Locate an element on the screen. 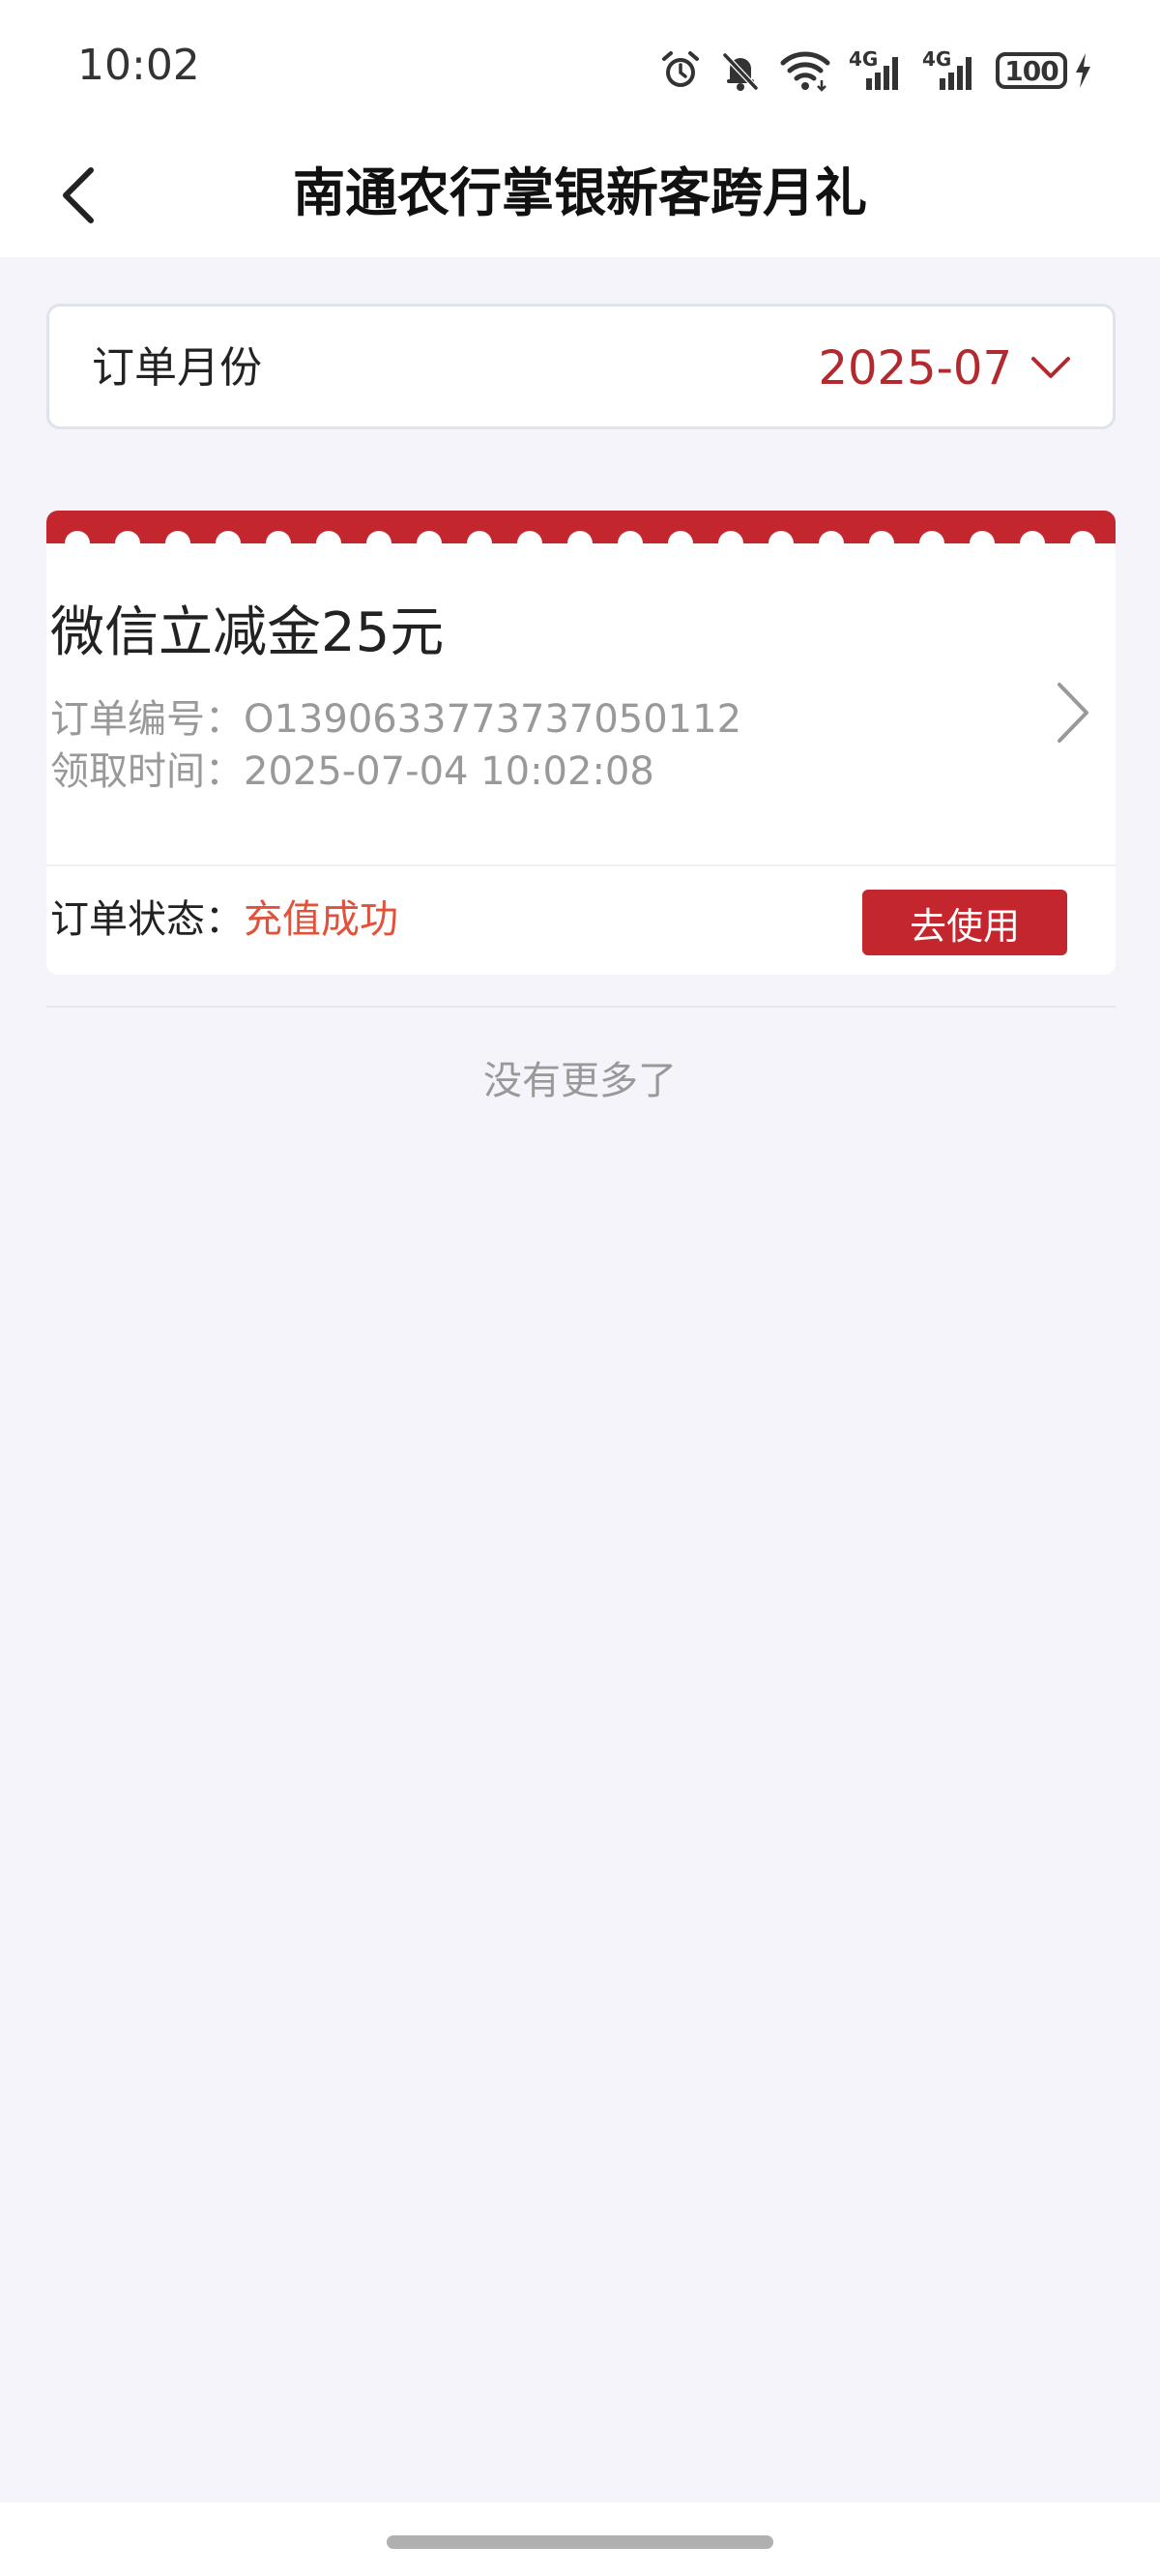 Image resolution: width=1160 pixels, height=2576 pixels. nav-bar: 南通农行掌银新客跨月礼 is located at coordinates (580, 196).